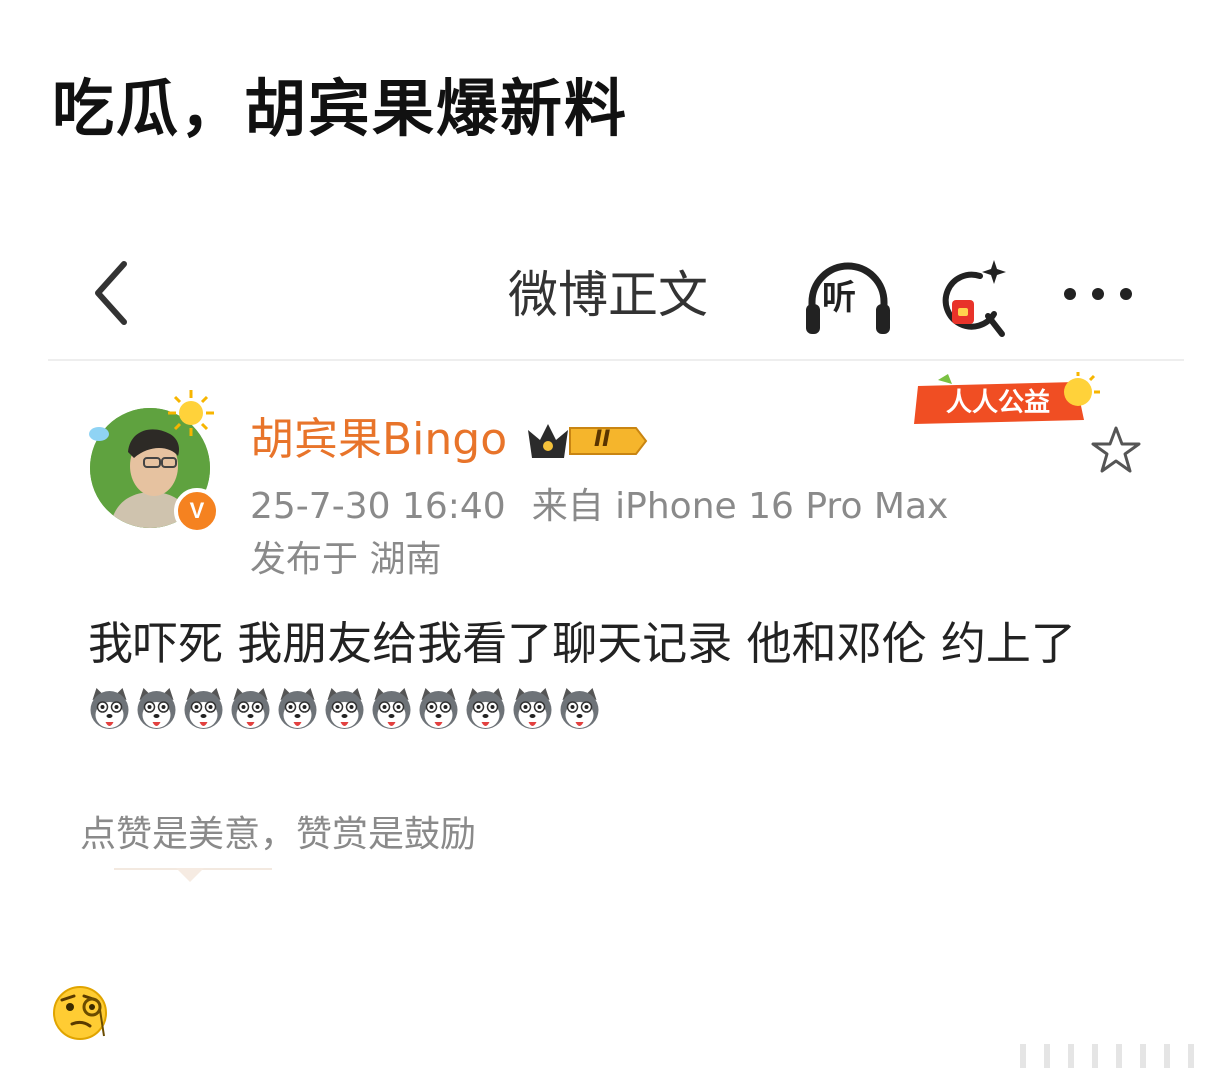 This screenshot has width=1228, height=1080. I want to click on navbar: 微博正文 听, so click(614, 295).